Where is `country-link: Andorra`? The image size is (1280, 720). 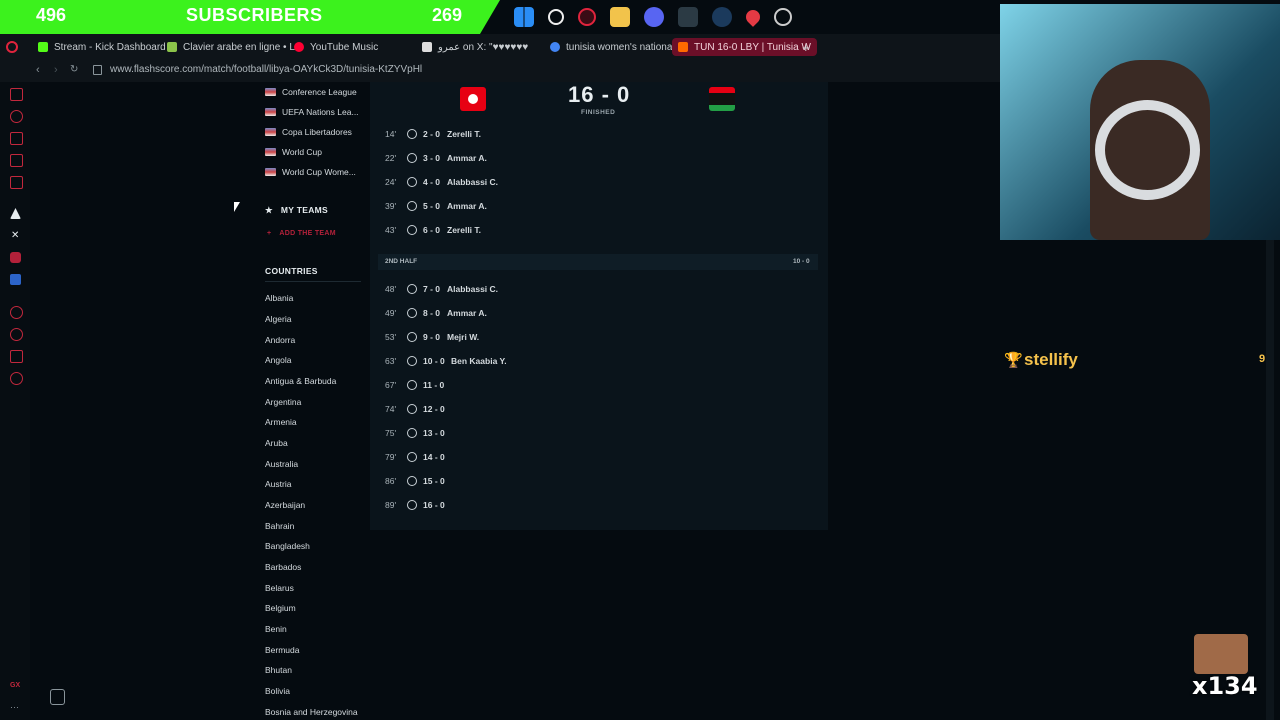
country-link: Andorra is located at coordinates (280, 340).